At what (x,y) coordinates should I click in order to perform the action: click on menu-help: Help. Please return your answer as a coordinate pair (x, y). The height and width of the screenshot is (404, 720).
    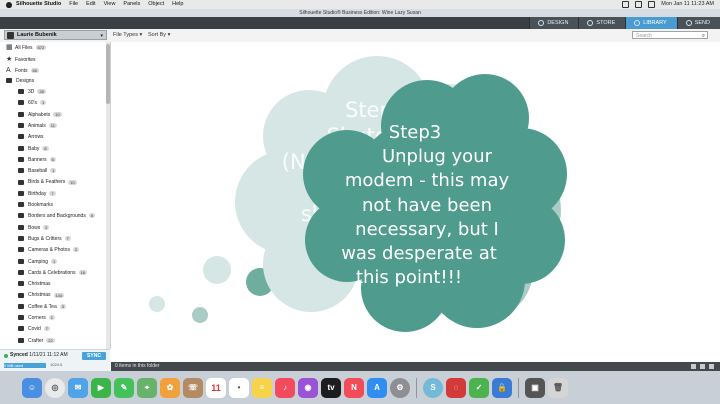
    Looking at the image, I should click on (177, 4).